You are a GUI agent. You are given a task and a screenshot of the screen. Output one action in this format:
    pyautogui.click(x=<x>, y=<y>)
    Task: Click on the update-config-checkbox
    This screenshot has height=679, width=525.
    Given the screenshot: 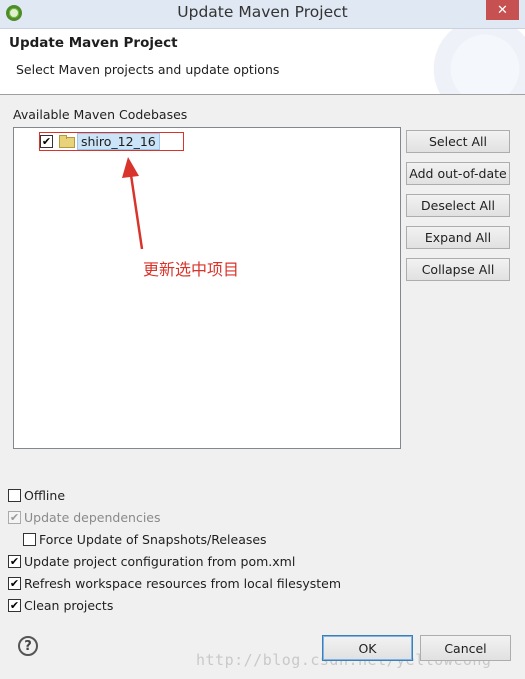 What is the action you would take?
    pyautogui.click(x=14, y=561)
    